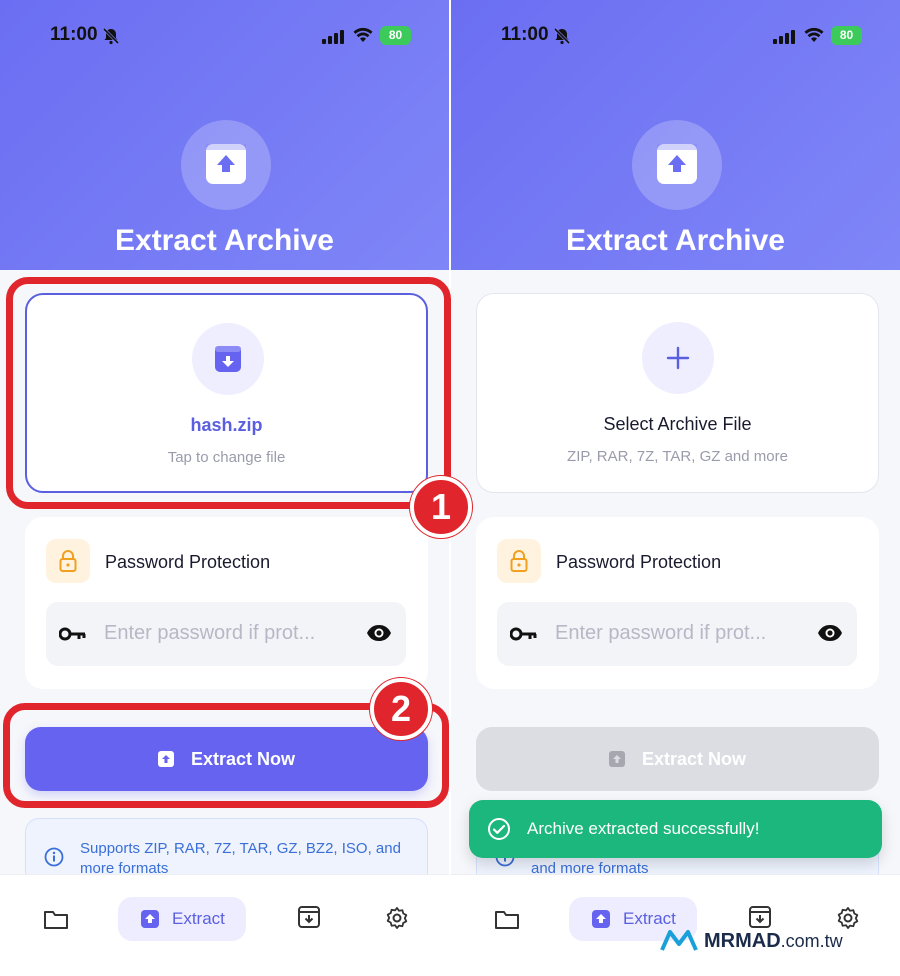 This screenshot has height=976, width=900. I want to click on extract-icon, so click(616, 759).